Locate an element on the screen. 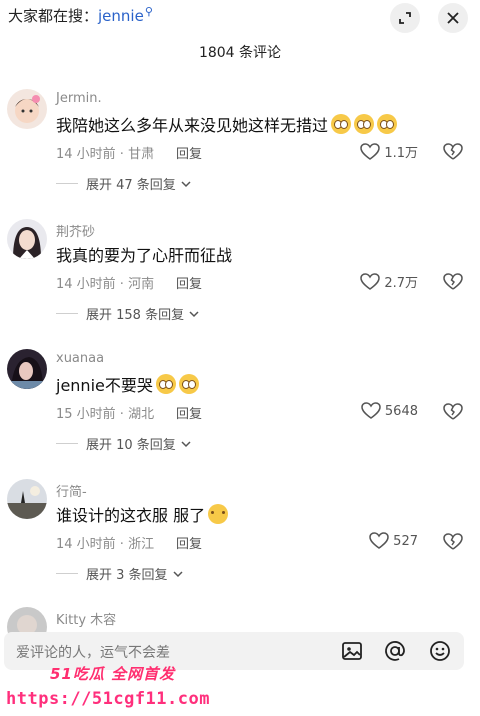 This screenshot has width=480, height=716. close-icon is located at coordinates (453, 18).